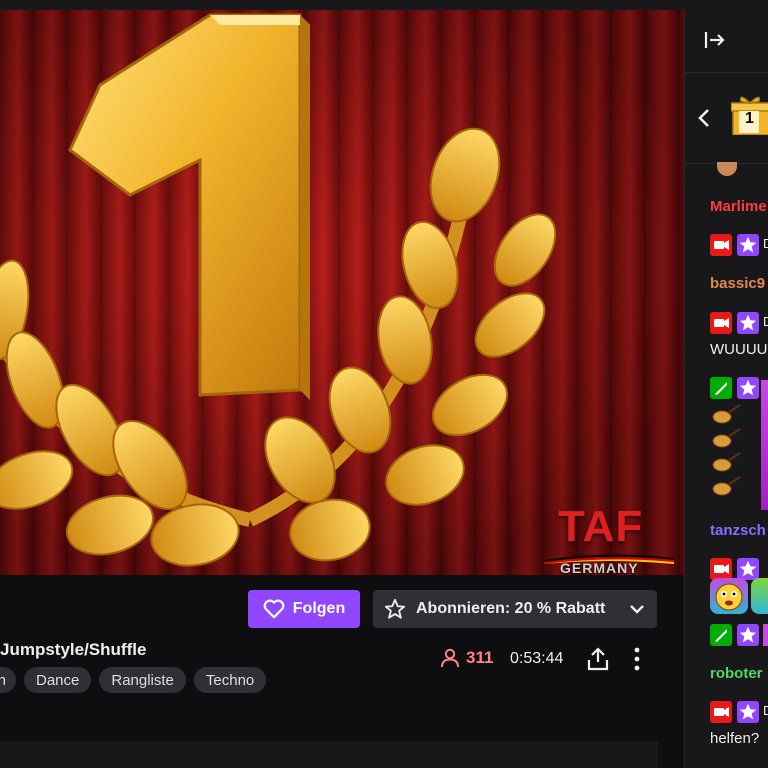  Describe the element at coordinates (537, 658) in the screenshot. I see `uptime: 0:53:44` at that location.